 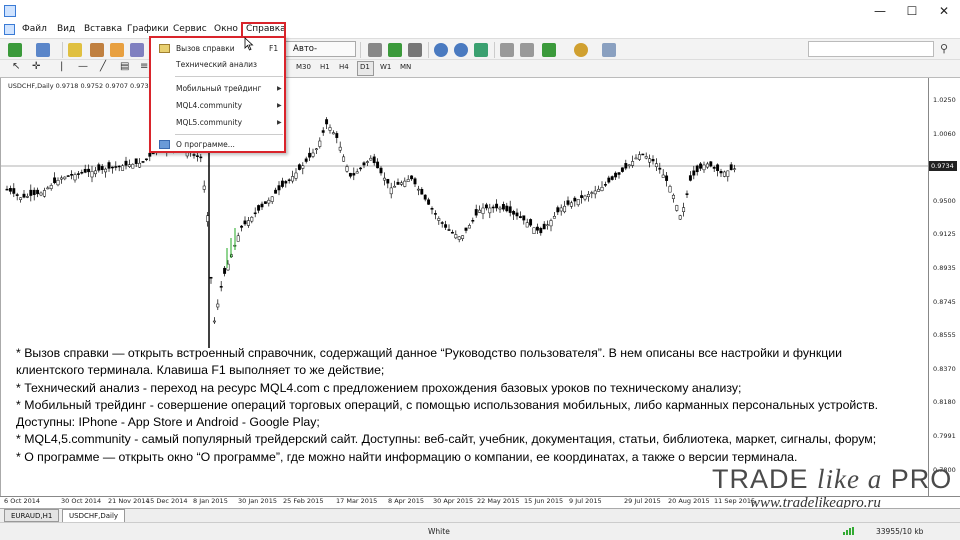 What do you see at coordinates (480, 11) in the screenshot?
I see `title-bar: — ☐ ✕` at bounding box center [480, 11].